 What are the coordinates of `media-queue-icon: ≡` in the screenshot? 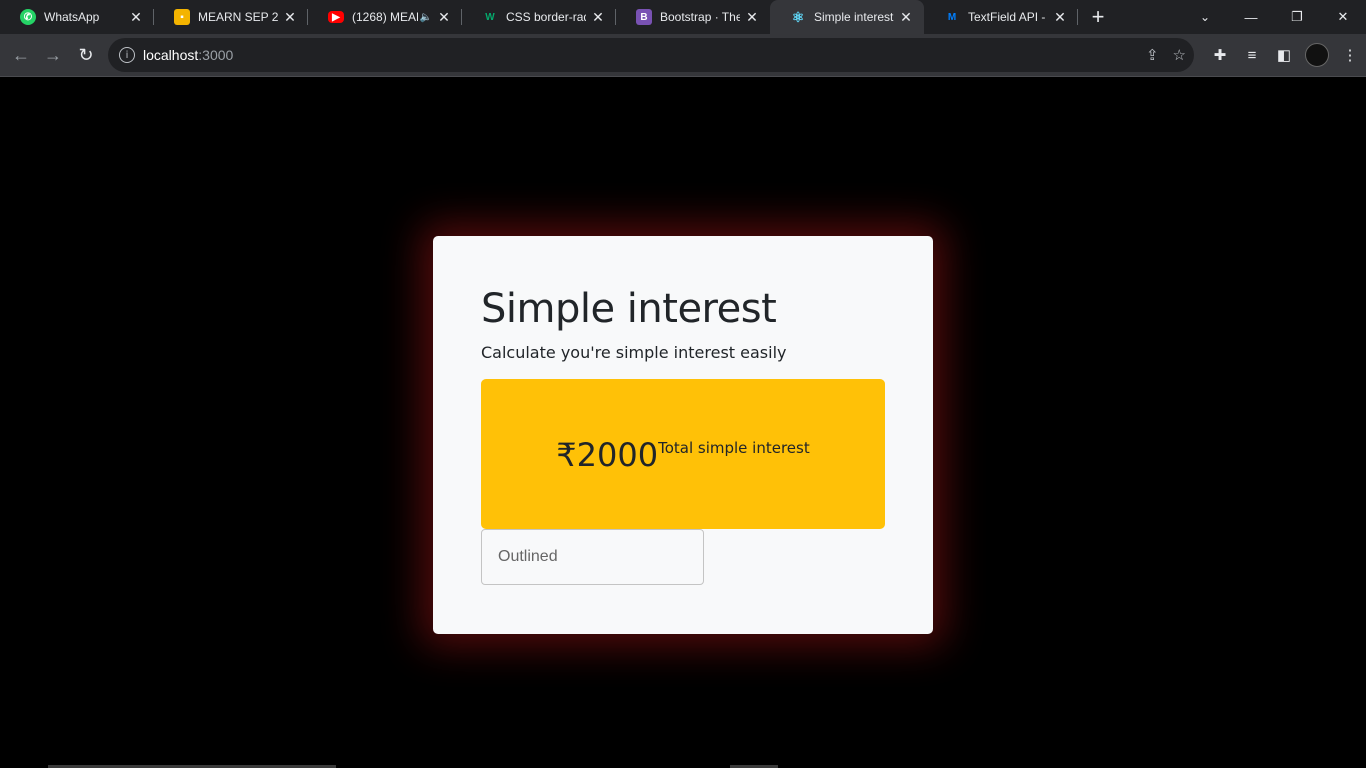 It's located at (1252, 55).